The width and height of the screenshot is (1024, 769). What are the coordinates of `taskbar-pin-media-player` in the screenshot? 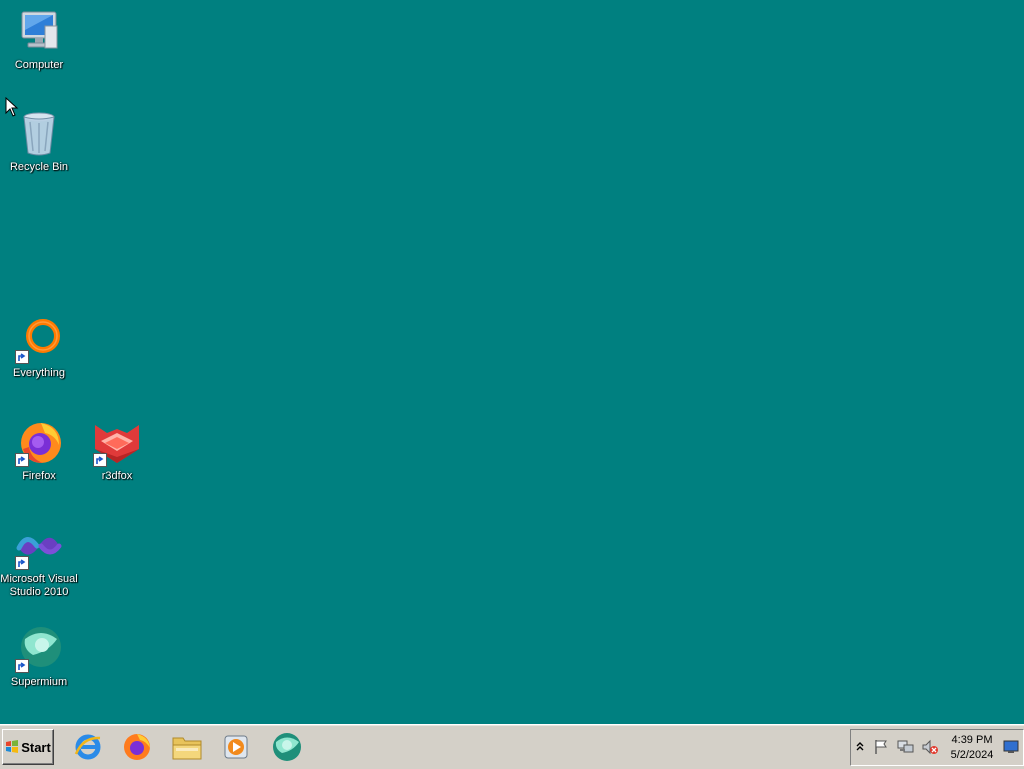 It's located at (236, 747).